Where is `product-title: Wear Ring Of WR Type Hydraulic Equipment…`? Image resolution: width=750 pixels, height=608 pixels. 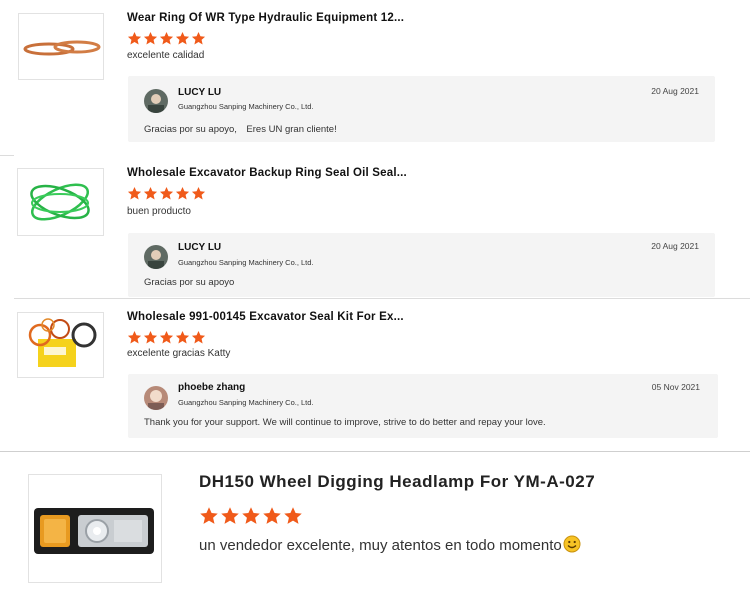
product-title: Wear Ring Of WR Type Hydraulic Equipment… is located at coordinates (265, 18).